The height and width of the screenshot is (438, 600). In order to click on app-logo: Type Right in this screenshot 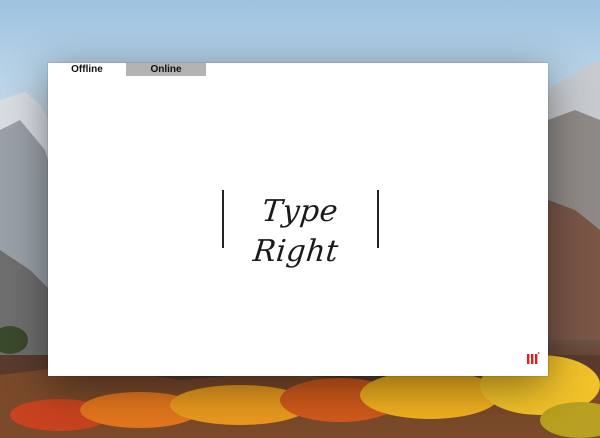, I will do `click(301, 228)`.